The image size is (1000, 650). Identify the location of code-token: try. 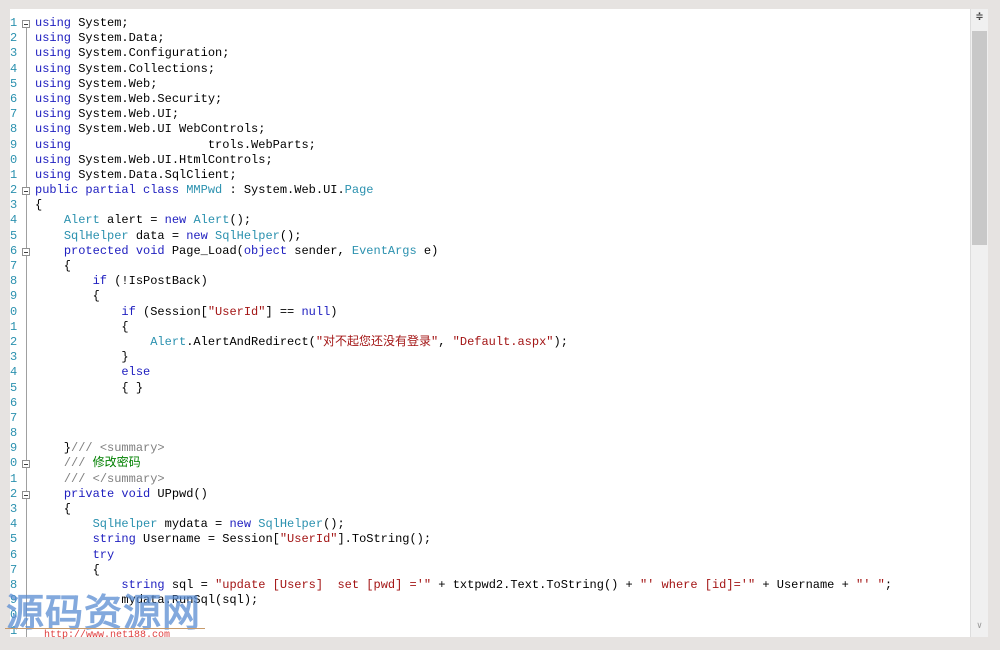
(103, 554).